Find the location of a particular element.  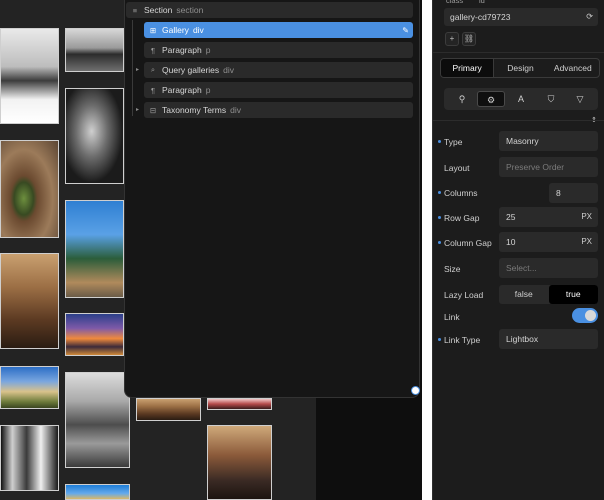

section-icon: ≡ is located at coordinates (135, 10).